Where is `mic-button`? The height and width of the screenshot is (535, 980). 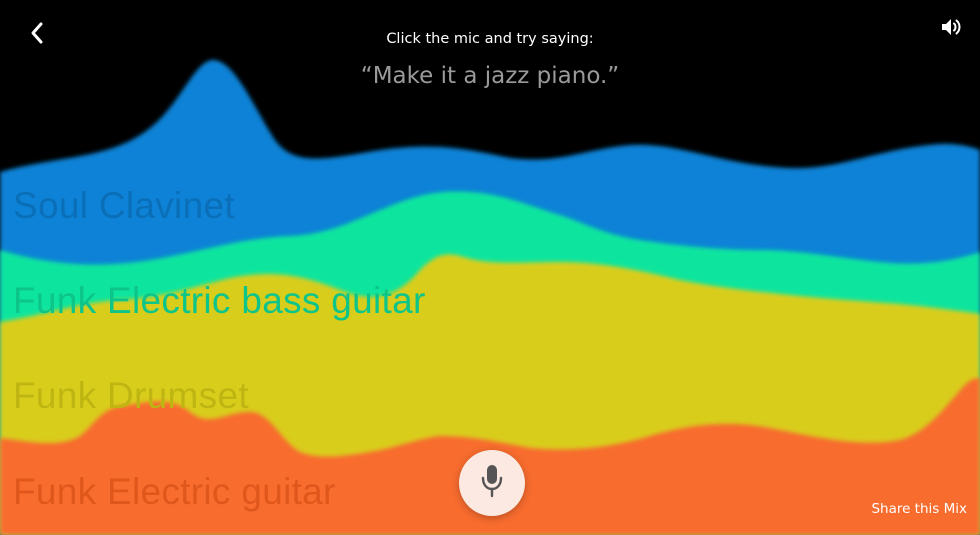
mic-button is located at coordinates (492, 483).